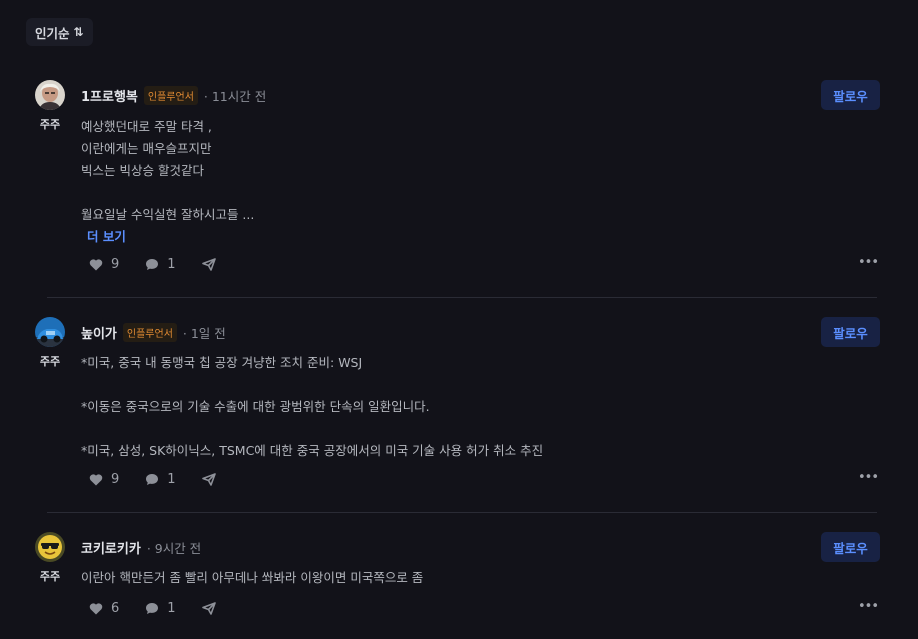  Describe the element at coordinates (106, 235) in the screenshot. I see `more-link: 더 보기` at that location.